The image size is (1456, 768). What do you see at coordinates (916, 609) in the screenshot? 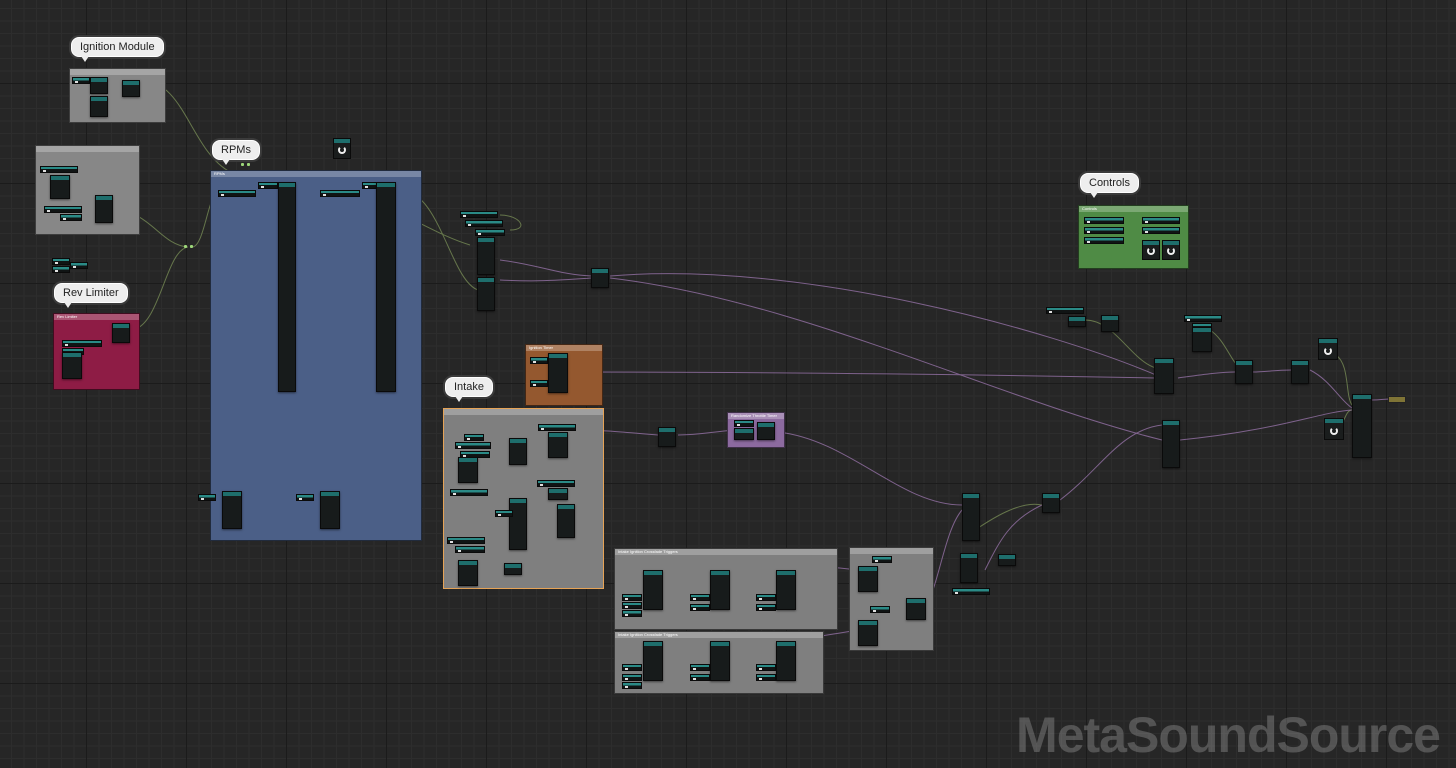
I see `mixer-node` at bounding box center [916, 609].